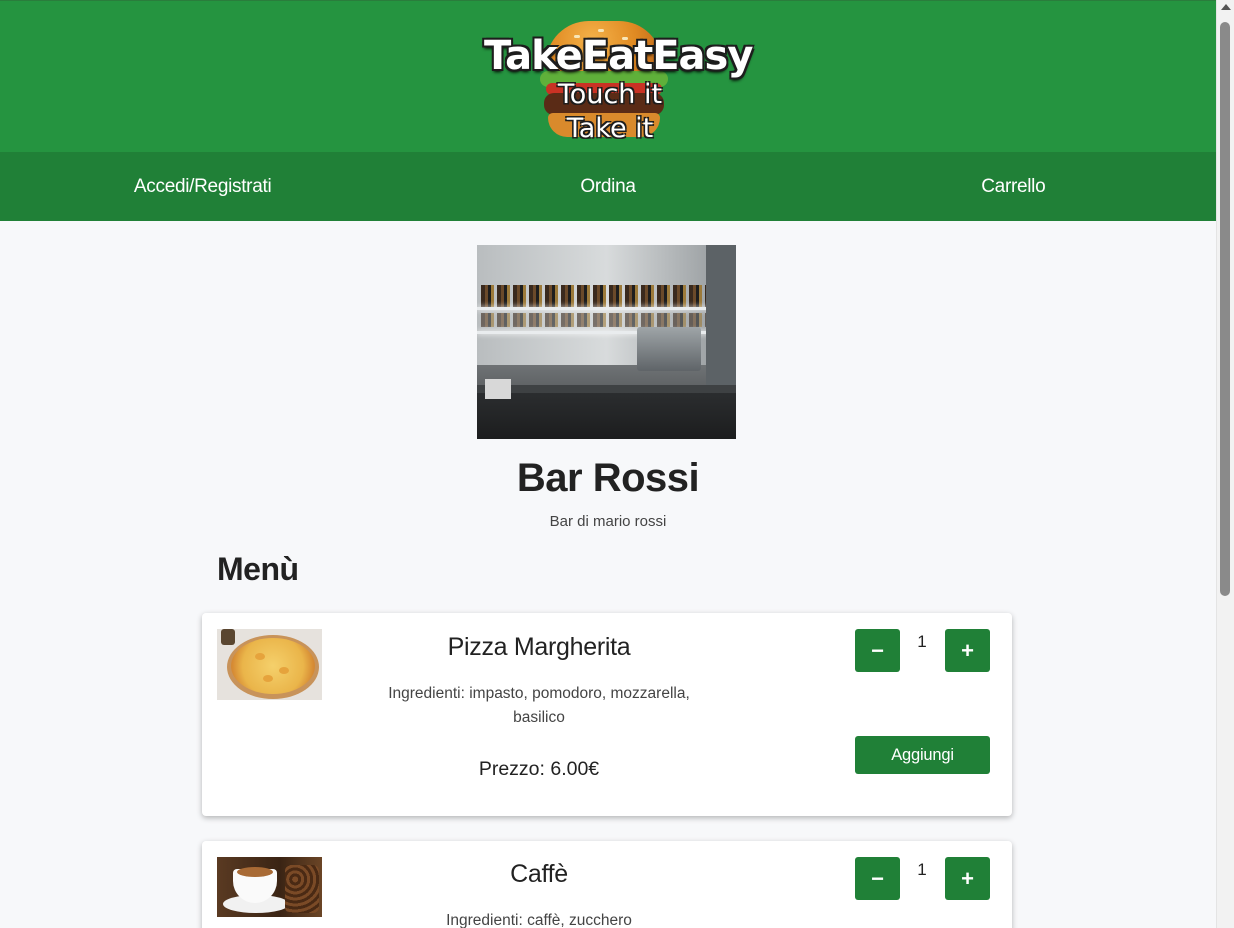 The width and height of the screenshot is (1234, 928). I want to click on main-nav: Accedi/Registrati Ordina Carrello, so click(608, 186).